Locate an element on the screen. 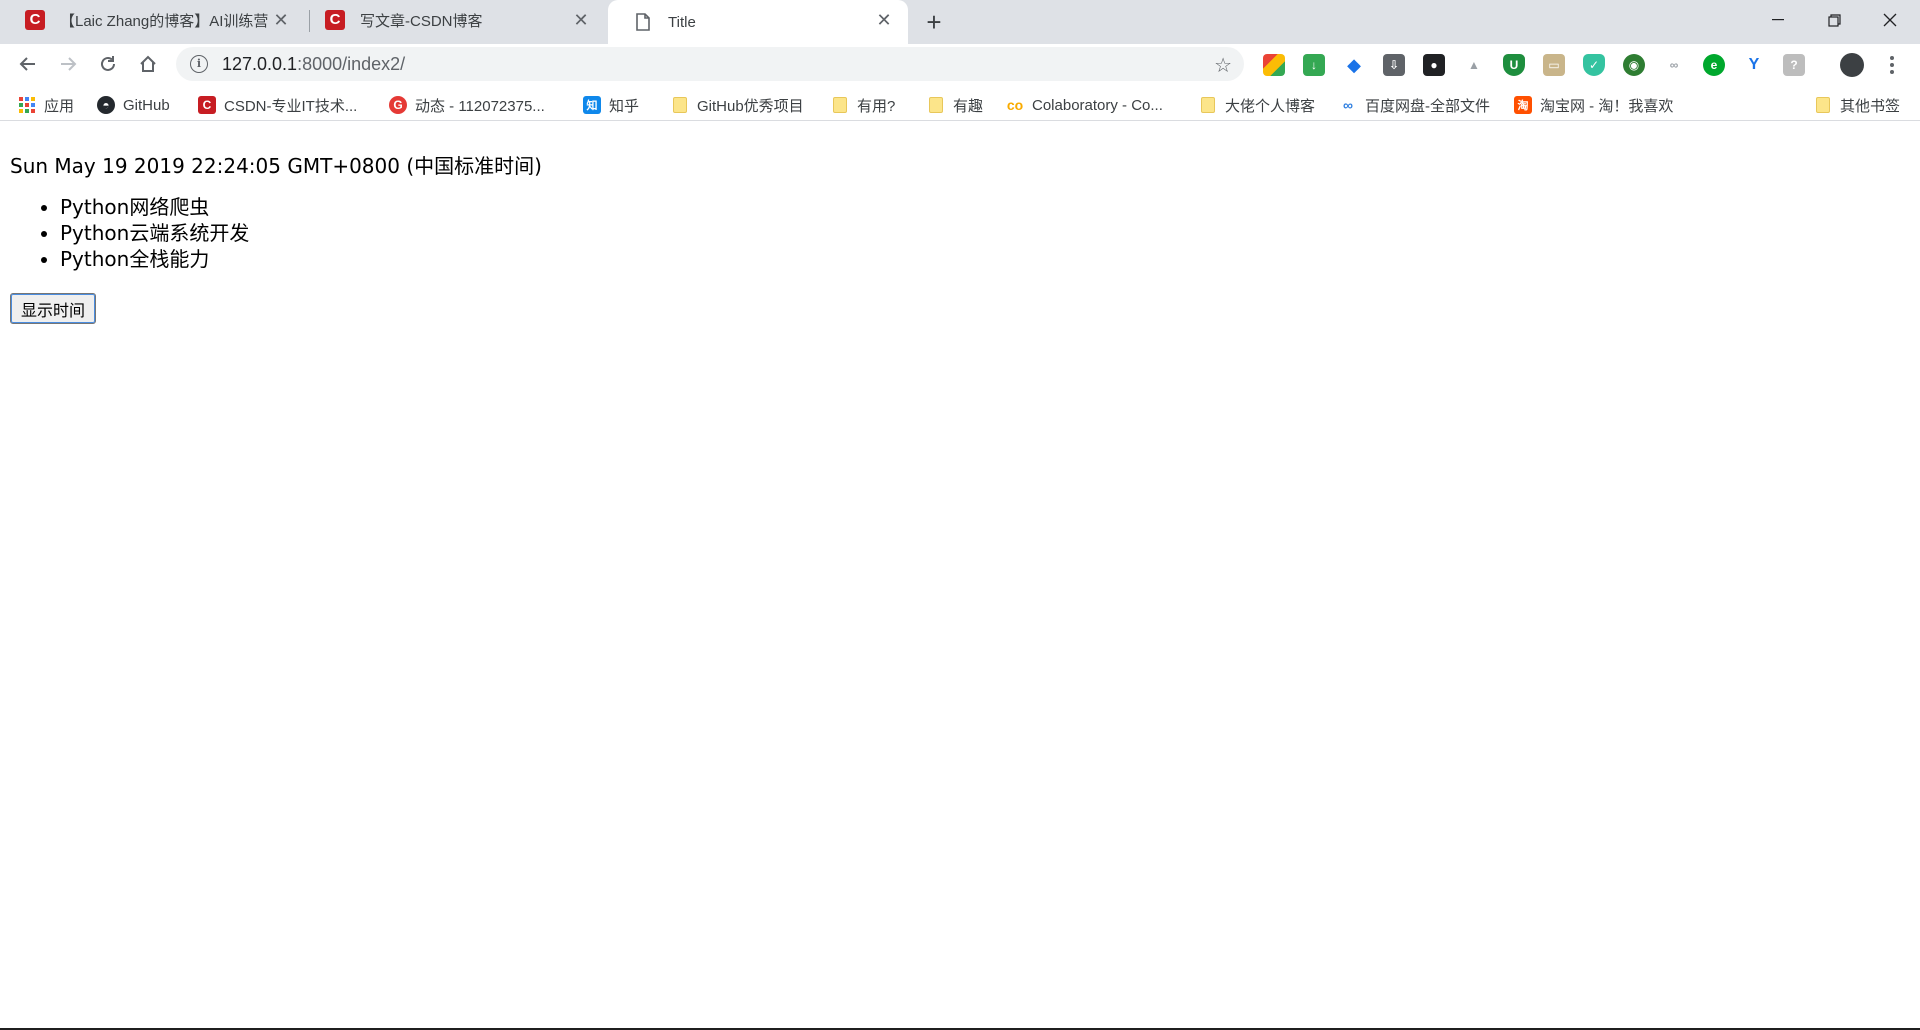 The image size is (1920, 1030). baidu-pan-icon: ∞ is located at coordinates (1348, 105).